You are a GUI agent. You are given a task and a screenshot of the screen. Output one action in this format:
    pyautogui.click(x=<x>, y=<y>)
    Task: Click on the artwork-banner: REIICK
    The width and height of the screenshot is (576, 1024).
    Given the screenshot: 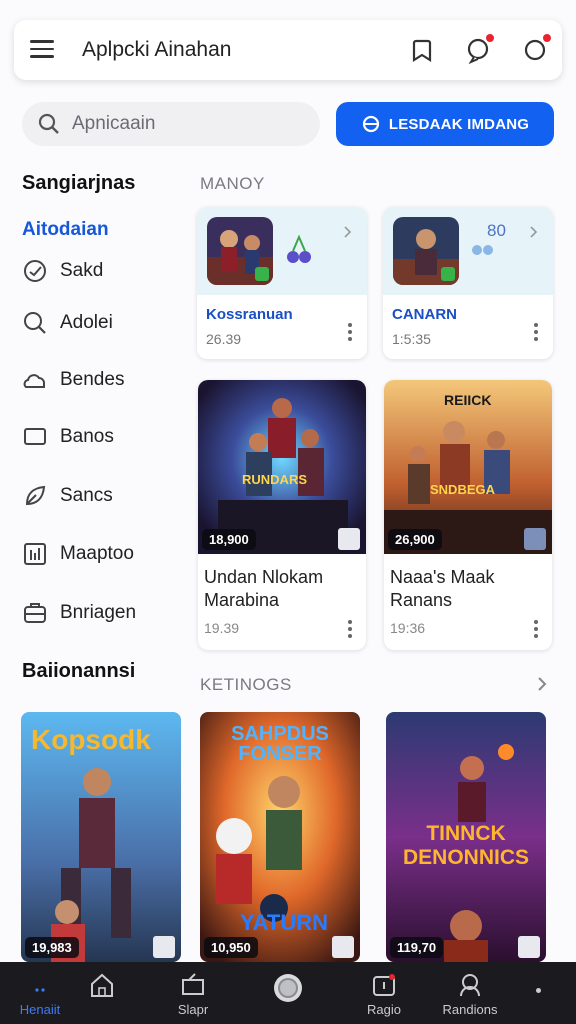 What is the action you would take?
    pyautogui.click(x=468, y=400)
    